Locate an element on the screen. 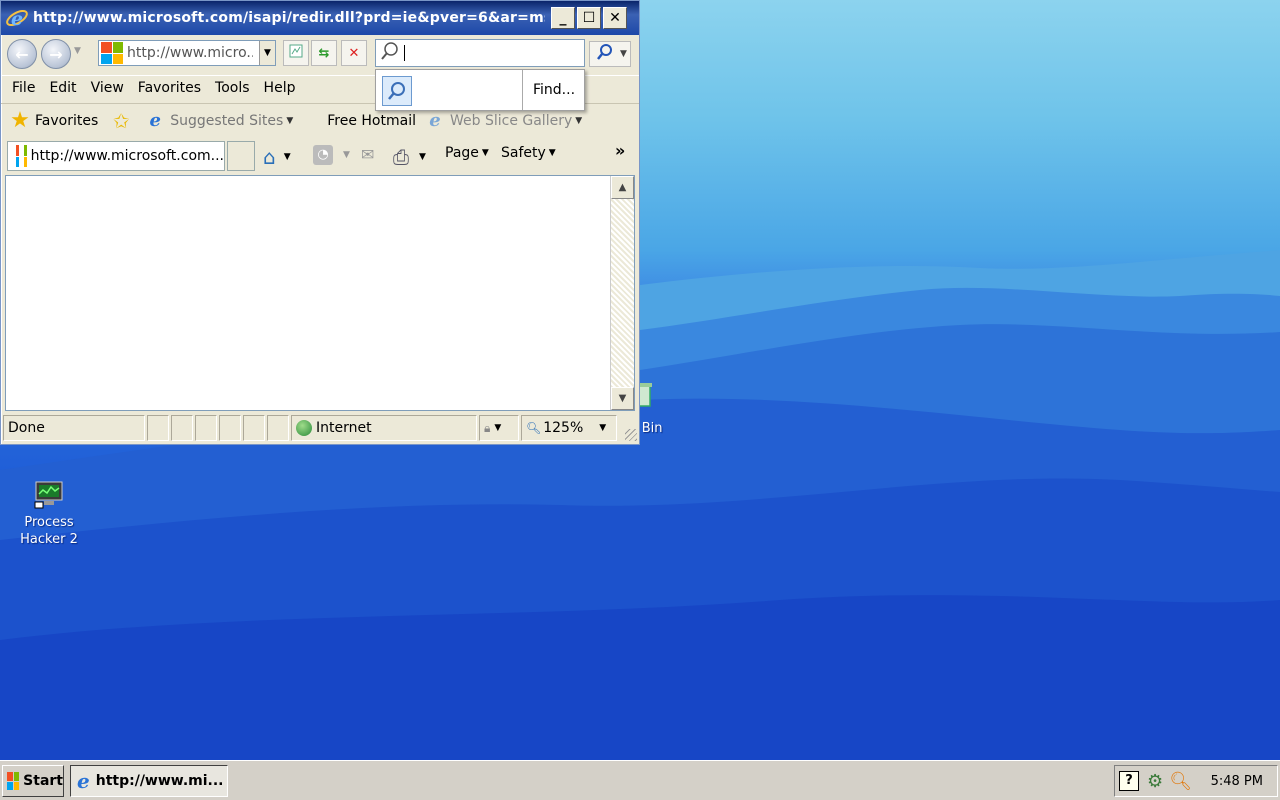 This screenshot has height=800, width=1280. maximize-button: ☐ is located at coordinates (589, 18).